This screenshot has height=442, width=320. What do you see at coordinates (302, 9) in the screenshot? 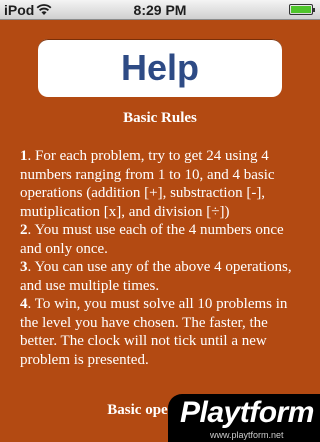
I see `battery-icon` at bounding box center [302, 9].